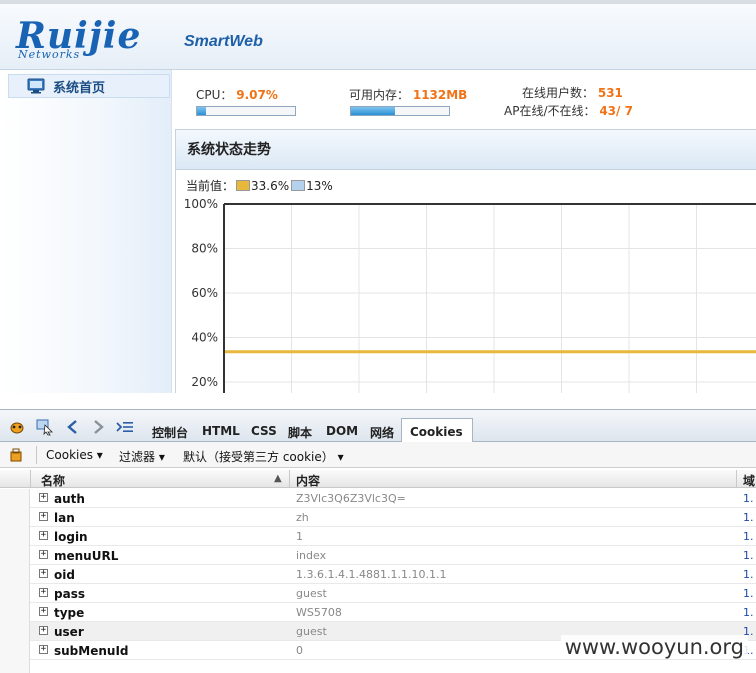  Describe the element at coordinates (263, 456) in the screenshot. I see `default-policy-menu: 默认（接受第三方 cookie） ▾` at that location.